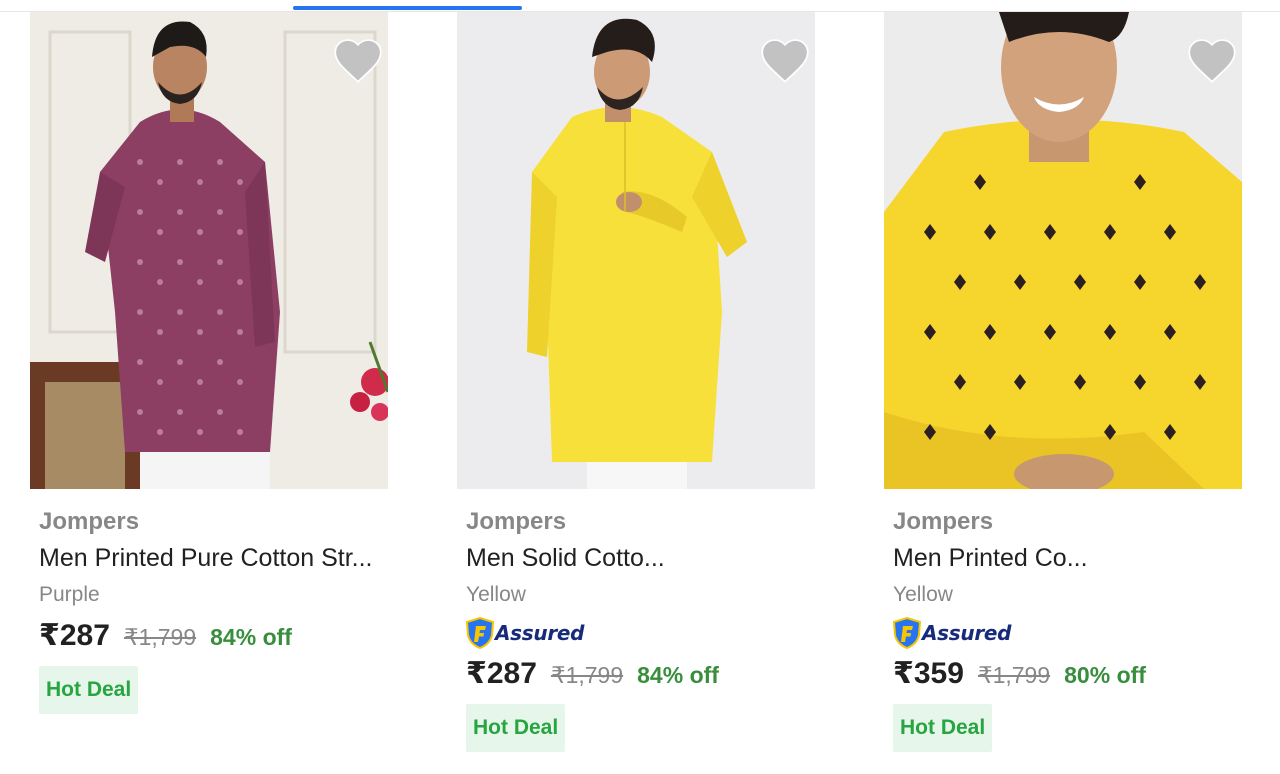 The height and width of the screenshot is (774, 1280). I want to click on product-price: ₹359, so click(928, 673).